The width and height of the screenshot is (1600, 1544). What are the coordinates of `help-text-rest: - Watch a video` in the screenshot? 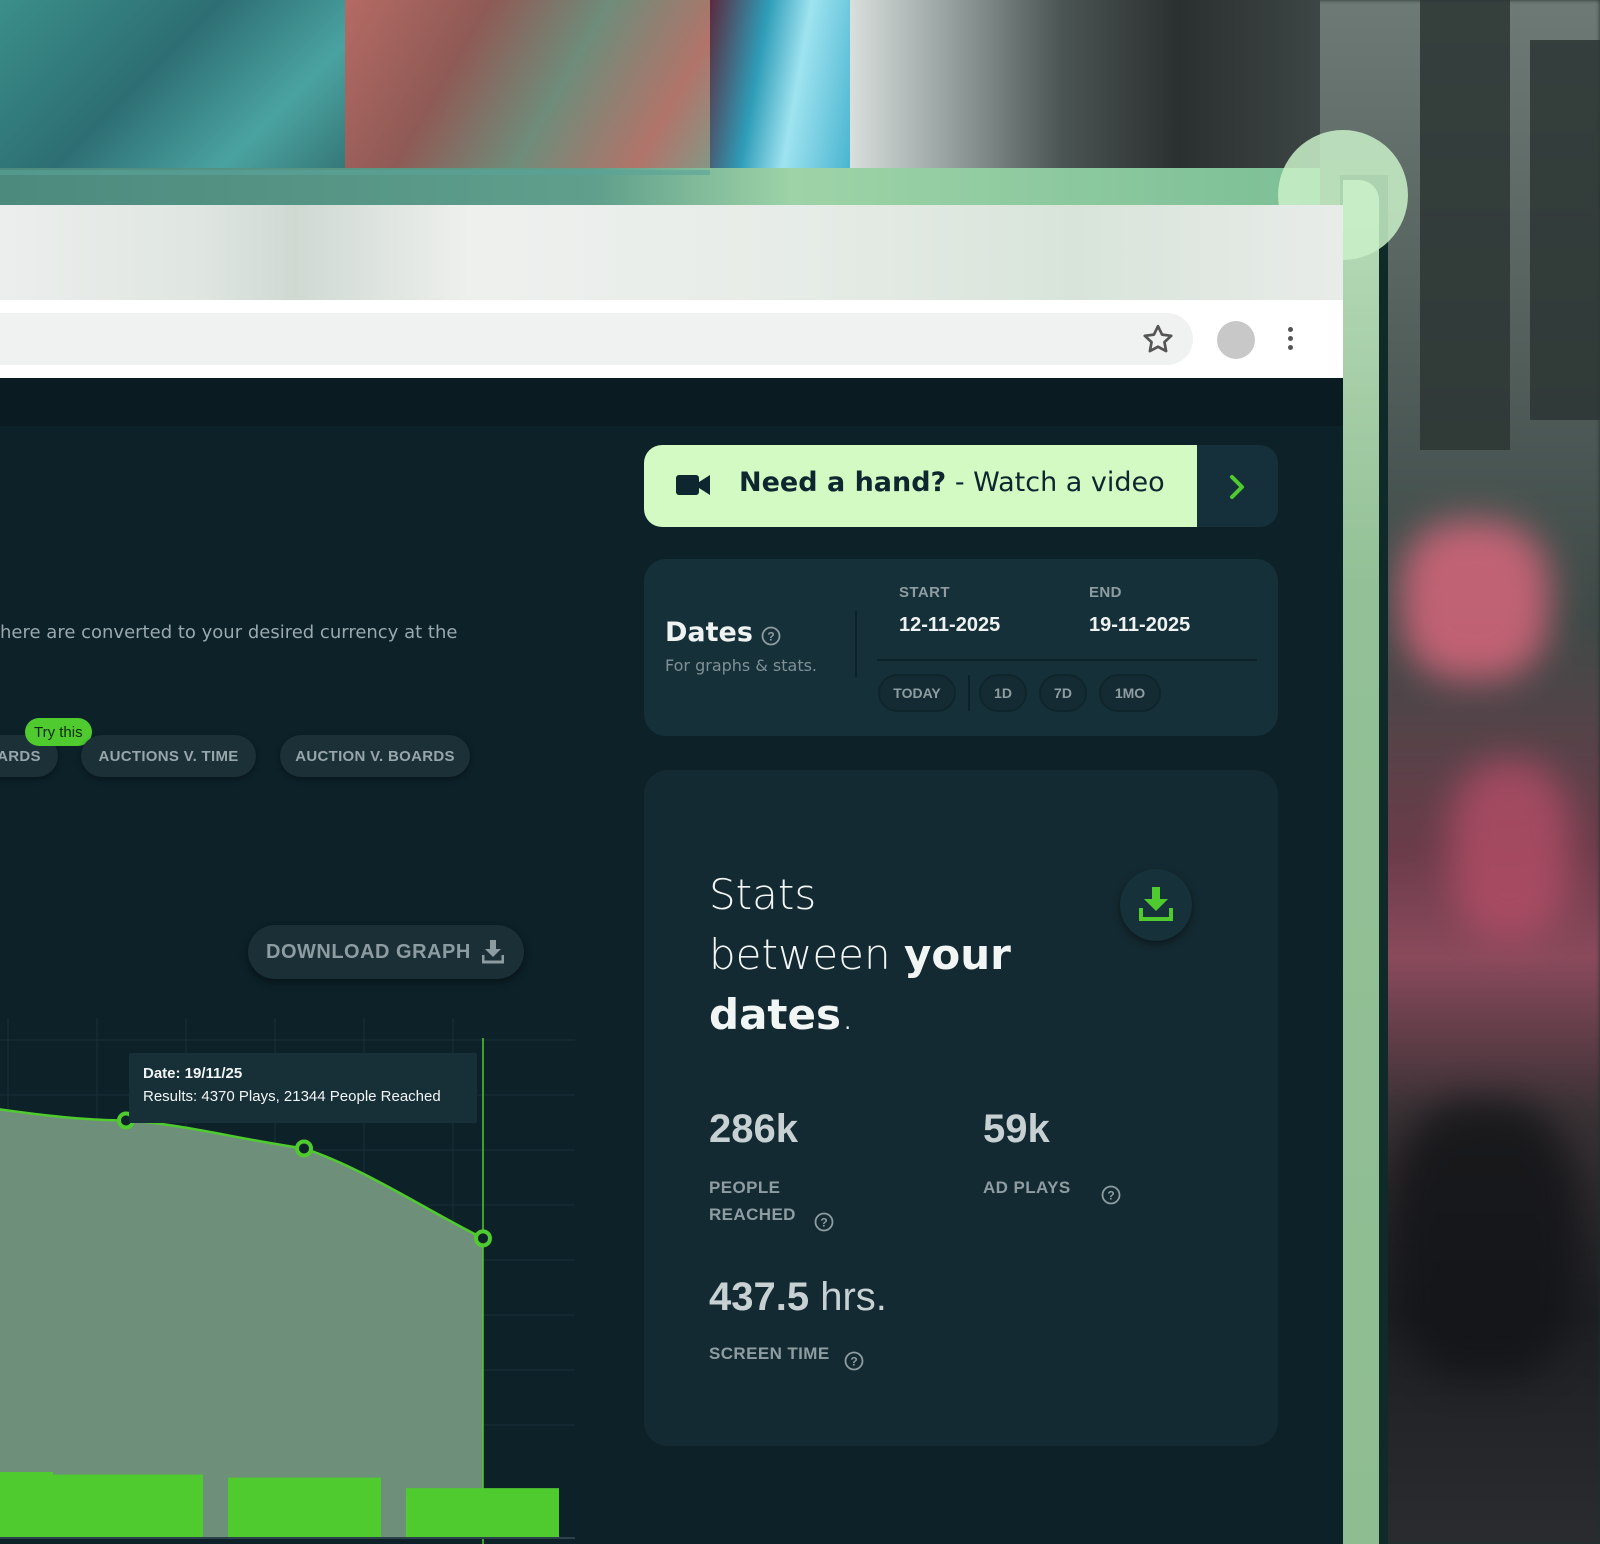 It's located at (1055, 482).